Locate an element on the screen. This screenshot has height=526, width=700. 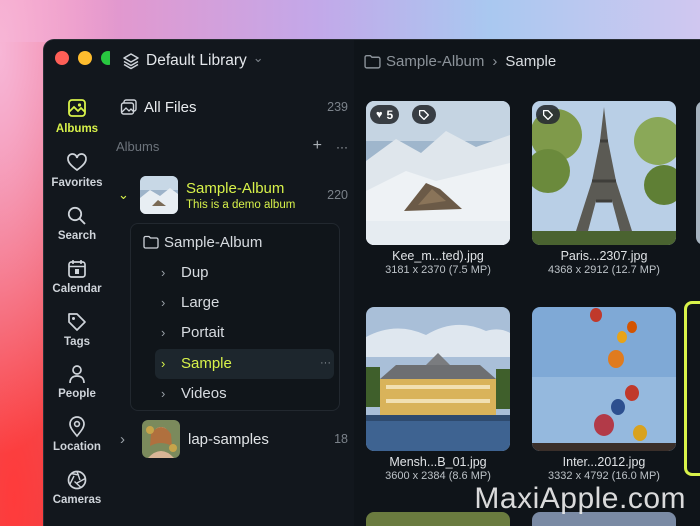
rail-item-favorites: Favorites is located at coordinates (77, 170).